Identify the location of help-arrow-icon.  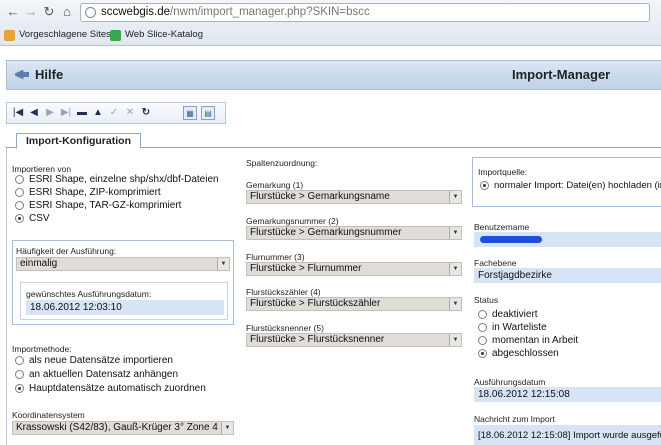
(22, 74).